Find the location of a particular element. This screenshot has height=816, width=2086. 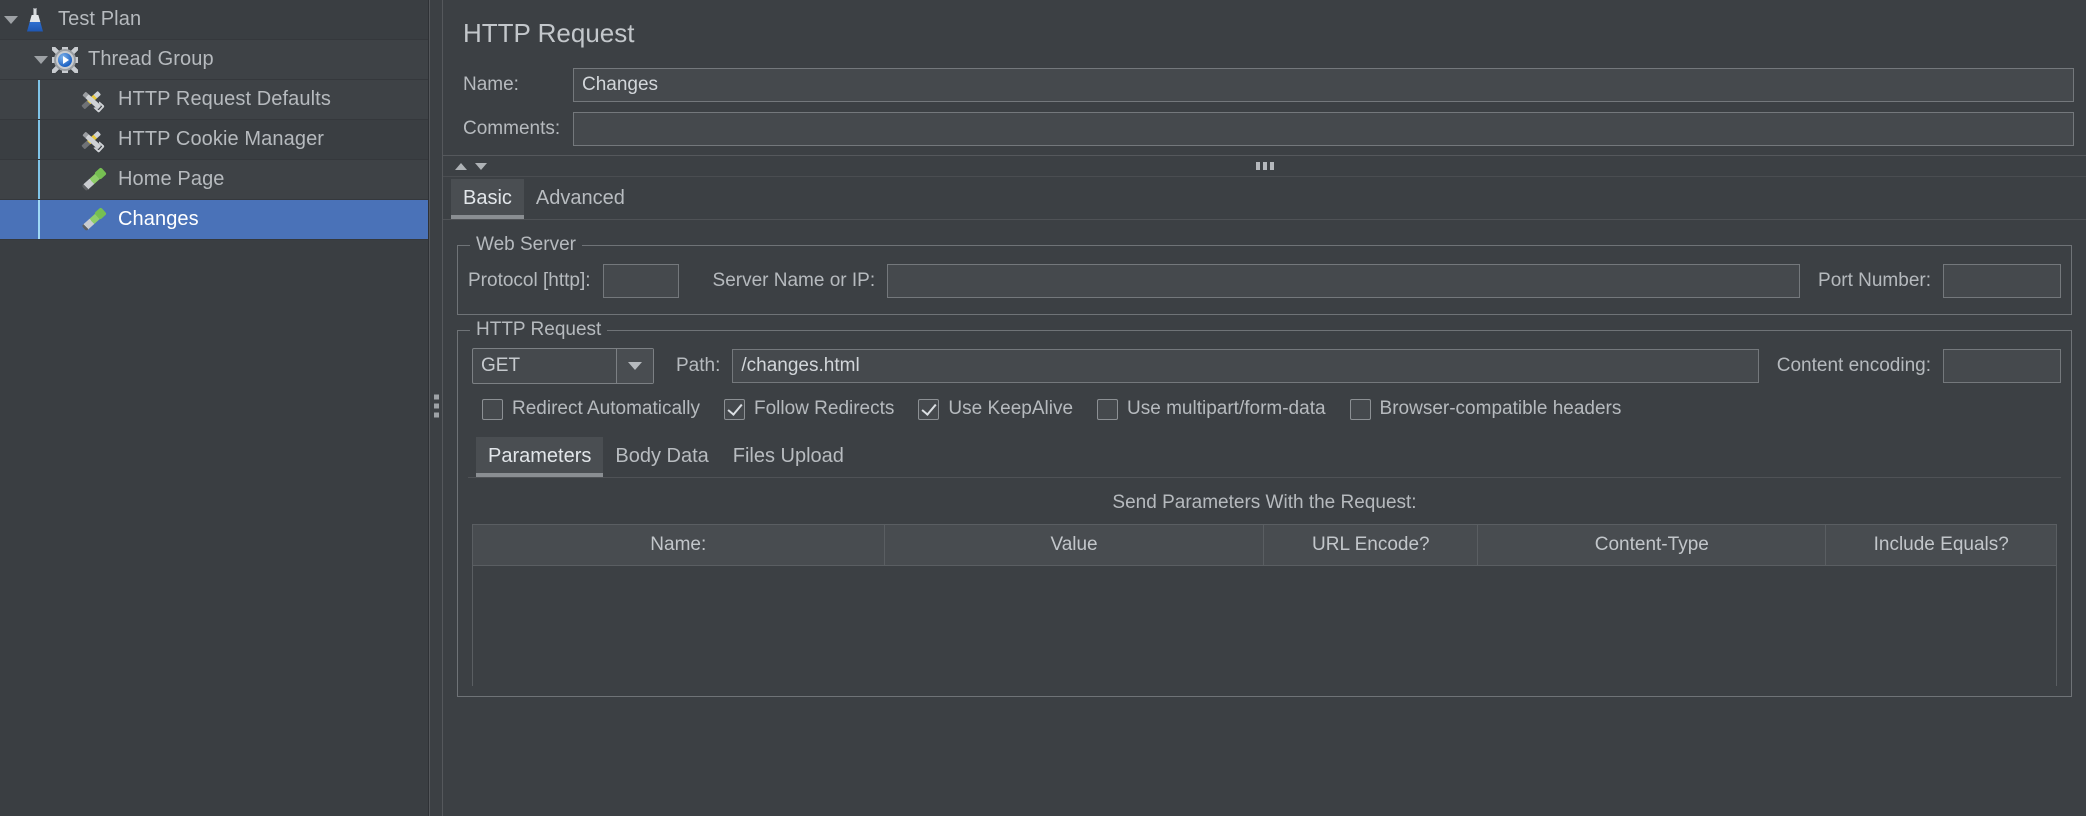

protocol-label: Protocol [http]: is located at coordinates (529, 280).